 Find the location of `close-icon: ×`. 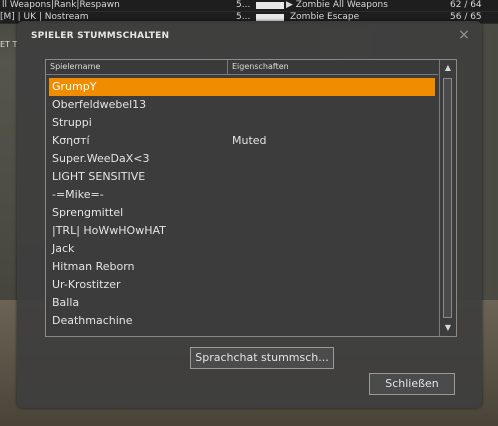

close-icon: × is located at coordinates (464, 35).